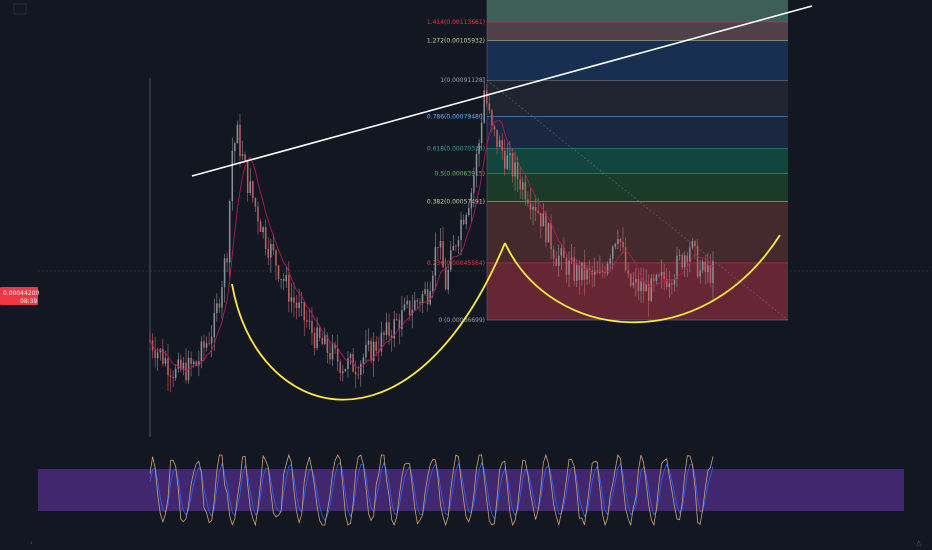 Image resolution: width=932 pixels, height=550 pixels. Describe the element at coordinates (31, 543) in the screenshot. I see `scroll-left-icon: ‹` at that location.